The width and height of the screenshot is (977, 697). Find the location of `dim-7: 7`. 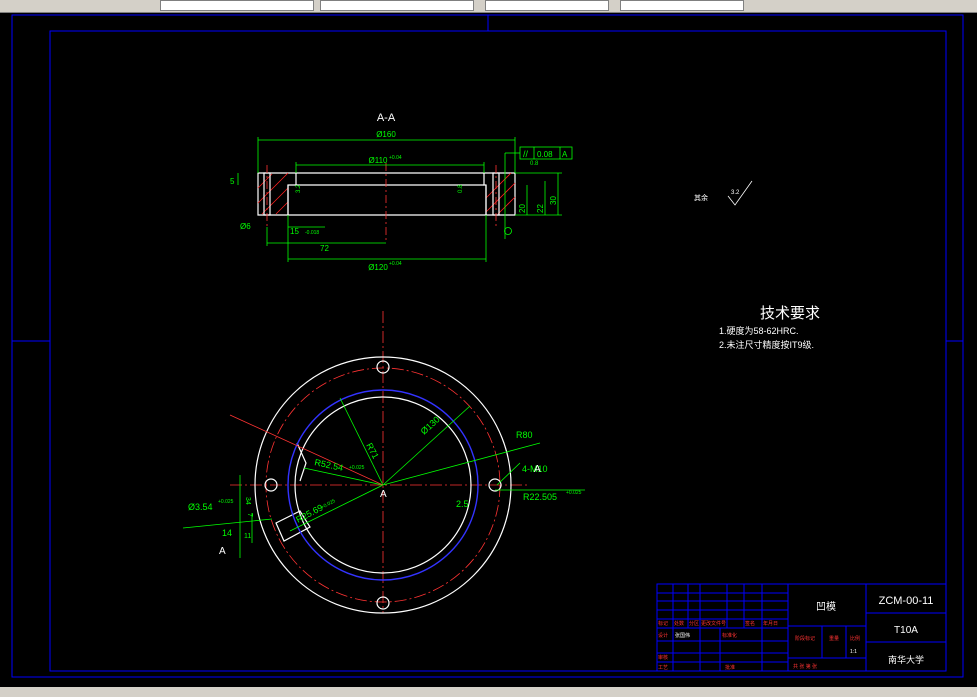

dim-7: 7 is located at coordinates (249, 515).